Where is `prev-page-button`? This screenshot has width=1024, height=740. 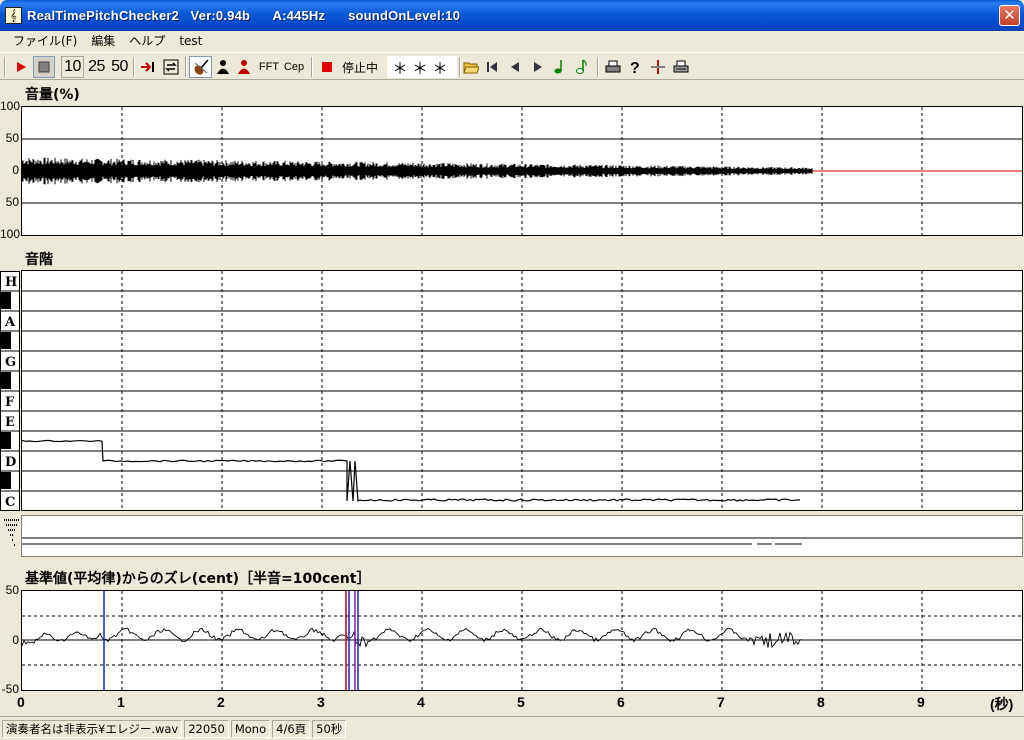 prev-page-button is located at coordinates (515, 67).